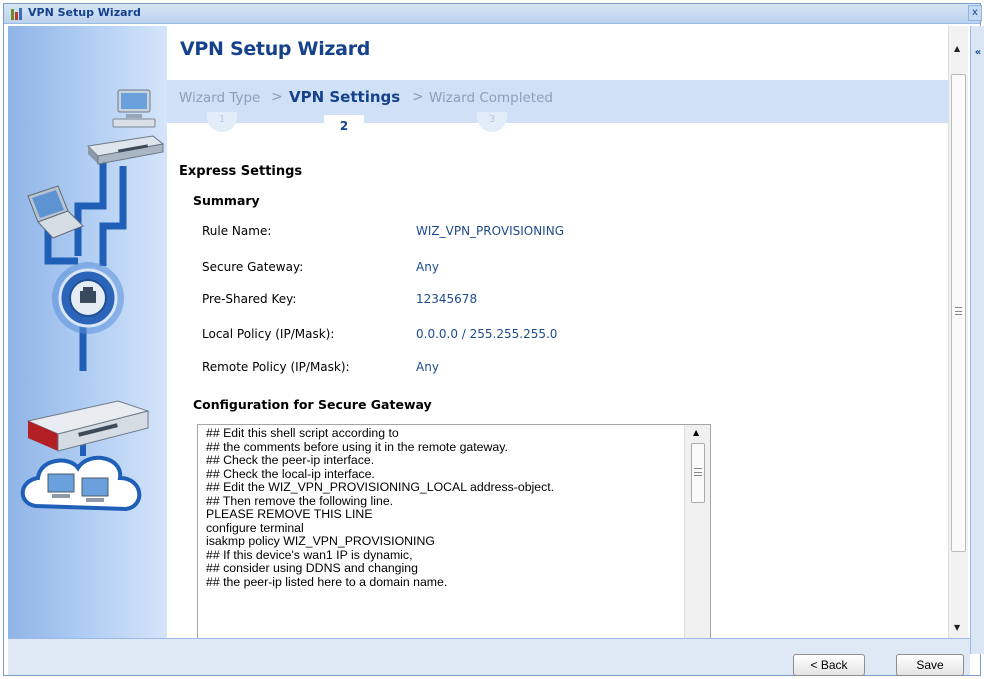 The width and height of the screenshot is (984, 679). Describe the element at coordinates (957, 627) in the screenshot. I see `scroll-down-icon: ▼` at that location.